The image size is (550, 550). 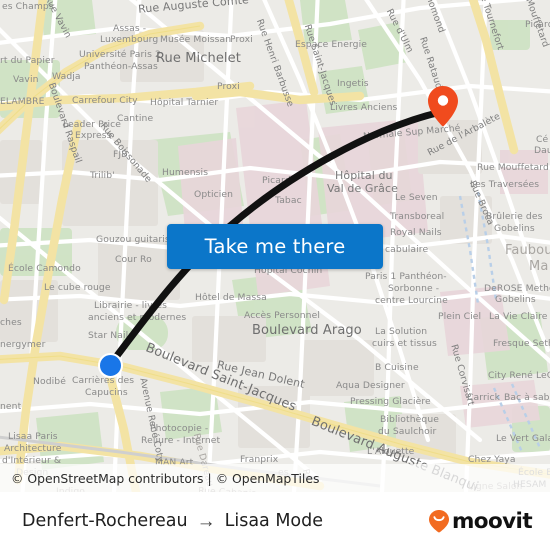 What do you see at coordinates (107, 478) in the screenshot?
I see `osm-attribution-link: © OpenStreetMap contributors` at bounding box center [107, 478].